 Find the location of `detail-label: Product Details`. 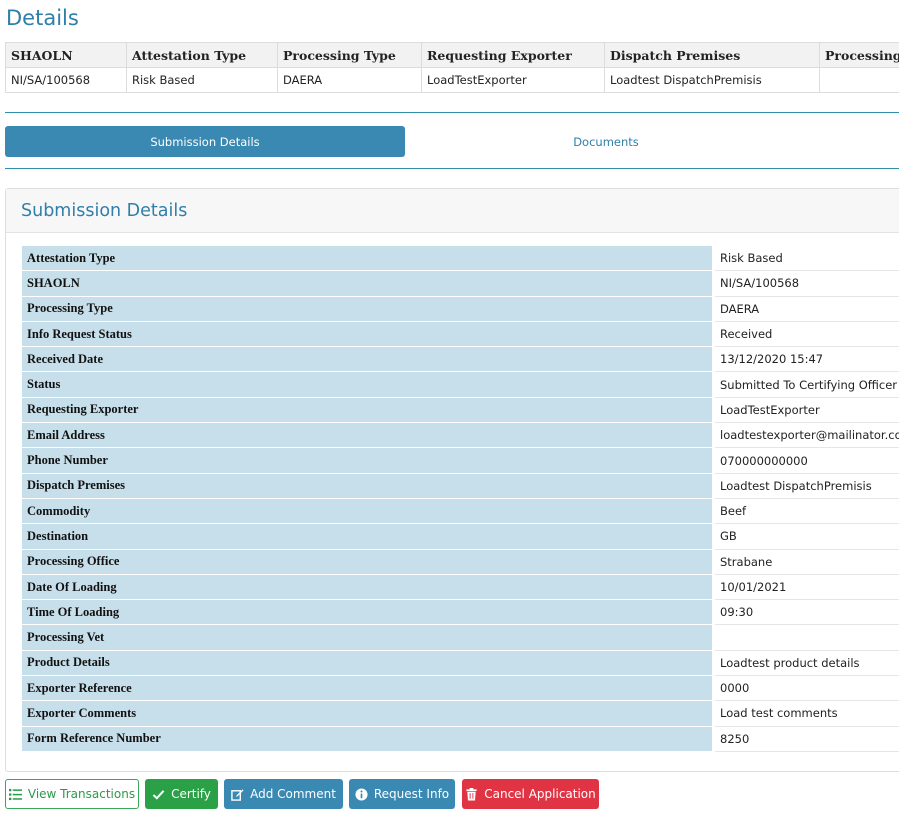

detail-label: Product Details is located at coordinates (368, 663).